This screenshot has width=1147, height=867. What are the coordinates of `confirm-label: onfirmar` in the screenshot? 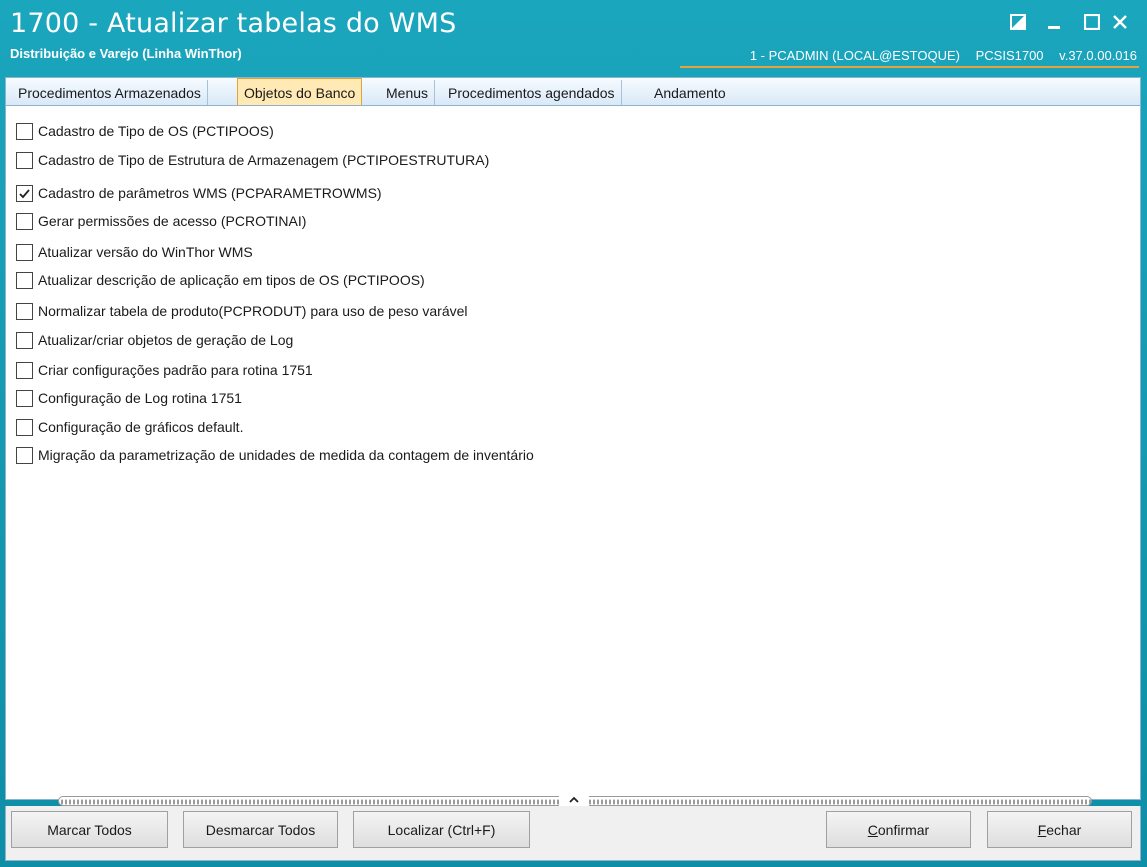 It's located at (903, 829).